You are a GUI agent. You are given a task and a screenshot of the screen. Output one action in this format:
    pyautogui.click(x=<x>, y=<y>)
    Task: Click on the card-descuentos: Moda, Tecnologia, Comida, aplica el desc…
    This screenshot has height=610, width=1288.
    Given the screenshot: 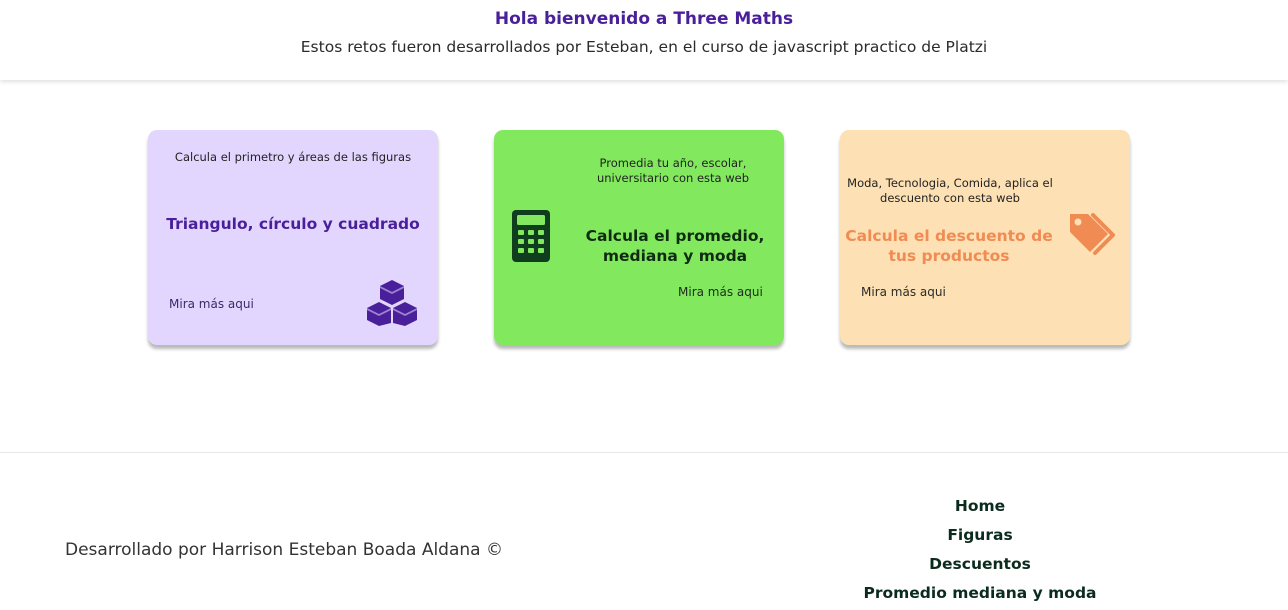 What is the action you would take?
    pyautogui.click(x=985, y=237)
    